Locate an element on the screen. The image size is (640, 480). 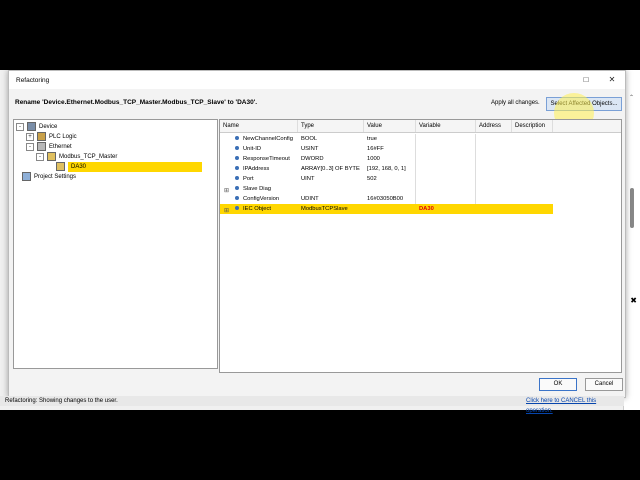
tree-item-da30: DA30 is located at coordinates (129, 167).